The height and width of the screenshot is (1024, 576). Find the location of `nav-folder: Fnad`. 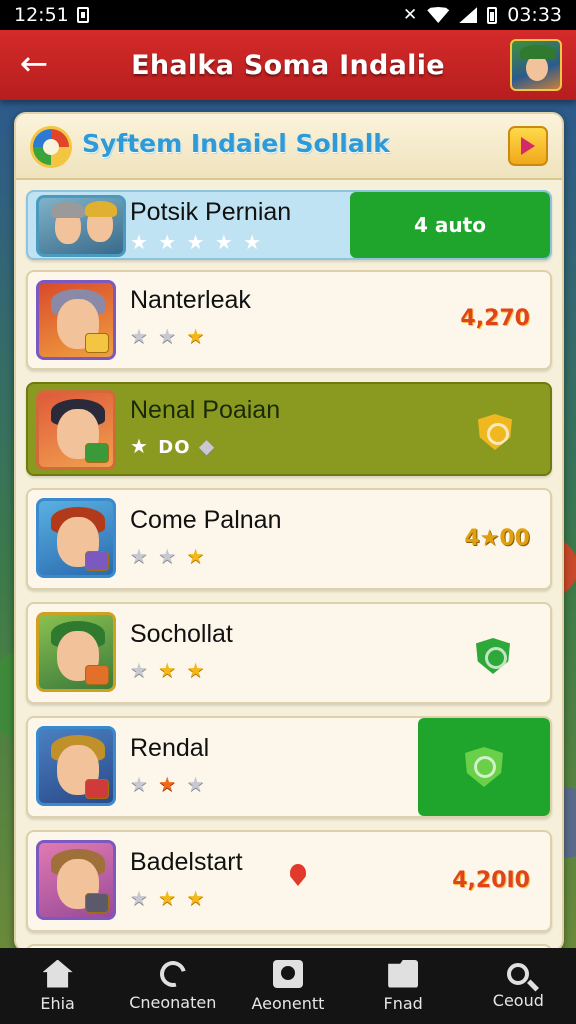

nav-folder: Fnad is located at coordinates (403, 986).